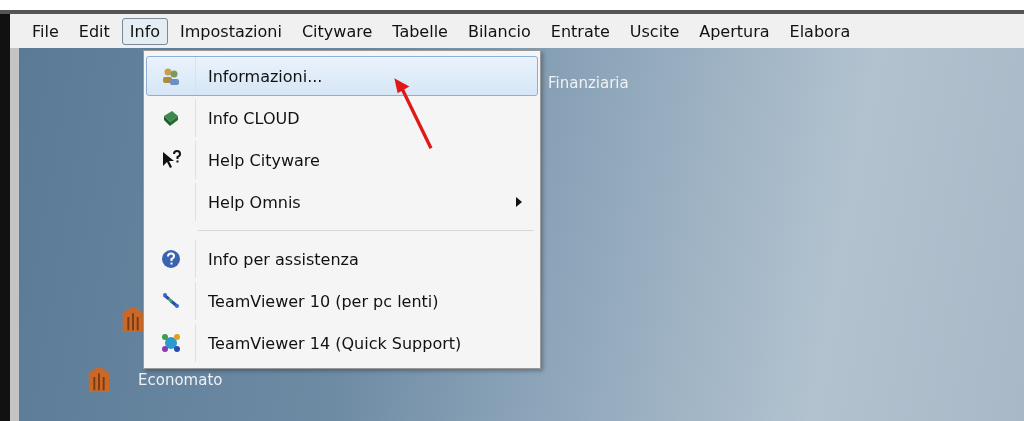 The width and height of the screenshot is (1024, 421). Describe the element at coordinates (820, 31) in the screenshot. I see `menu-bar-item: Elabora` at that location.